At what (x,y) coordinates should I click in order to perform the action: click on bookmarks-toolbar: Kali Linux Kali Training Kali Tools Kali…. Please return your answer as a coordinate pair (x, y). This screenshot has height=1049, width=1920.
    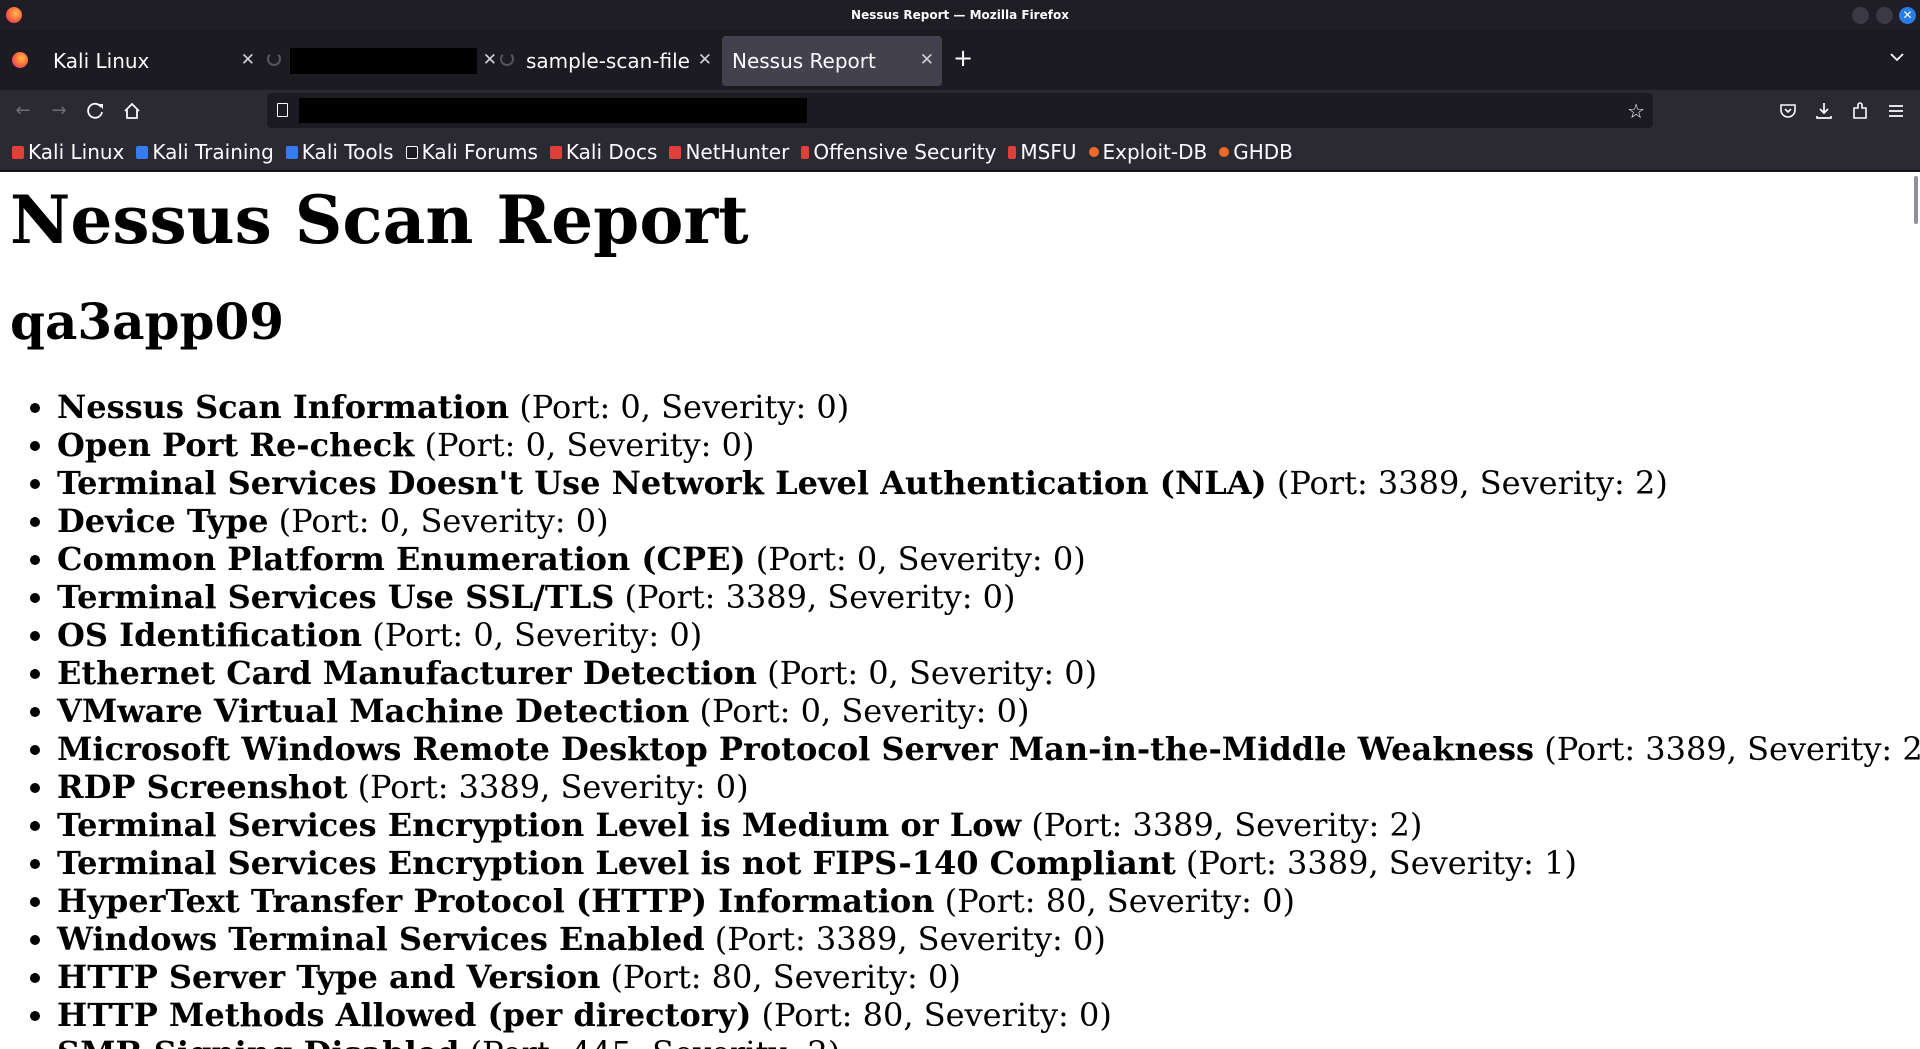
    Looking at the image, I should click on (960, 152).